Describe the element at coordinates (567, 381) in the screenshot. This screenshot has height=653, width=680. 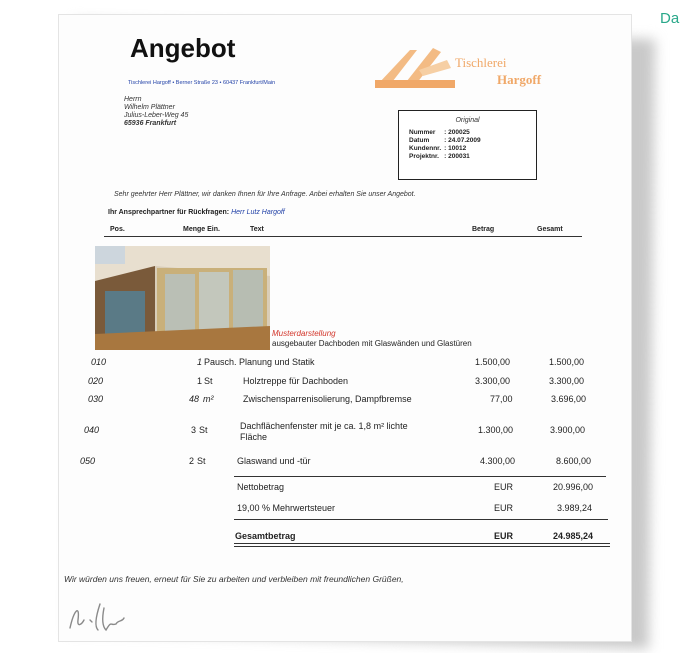
I see `row-020-gesamt: 3.300,00` at that location.